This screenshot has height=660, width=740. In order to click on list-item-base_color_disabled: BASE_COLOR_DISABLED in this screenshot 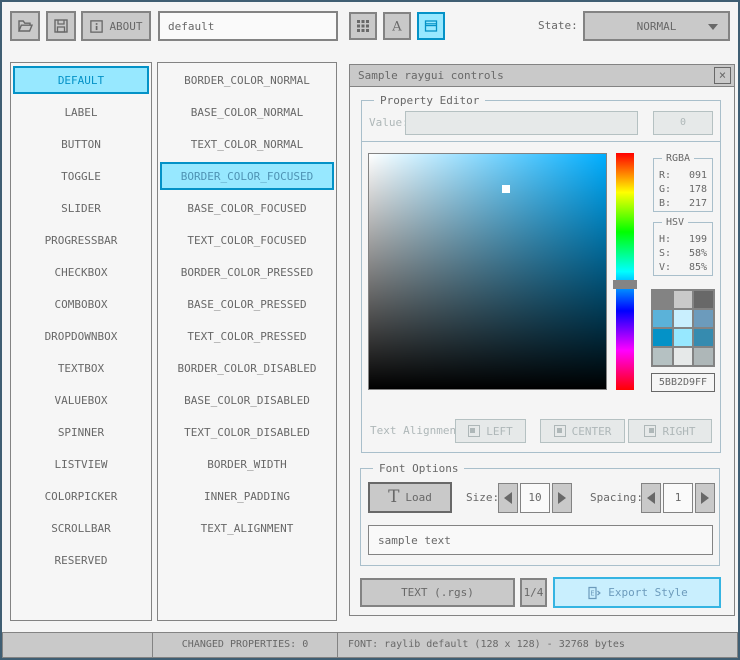, I will do `click(247, 400)`.